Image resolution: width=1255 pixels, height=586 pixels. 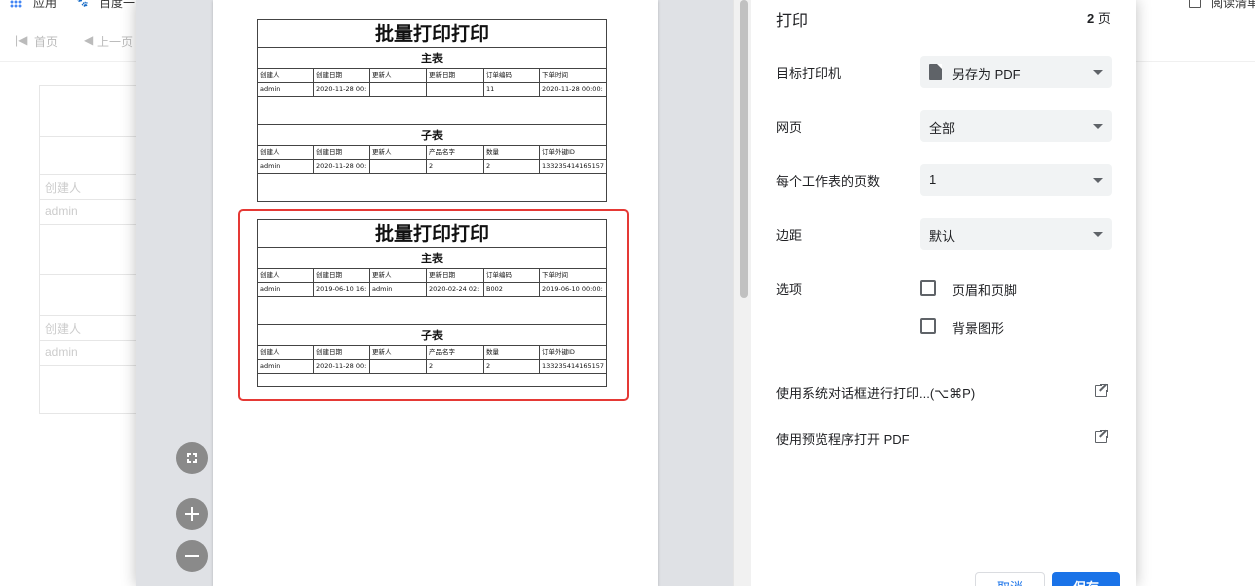 What do you see at coordinates (744, 149) in the screenshot?
I see `preview-scrollbar-thumb` at bounding box center [744, 149].